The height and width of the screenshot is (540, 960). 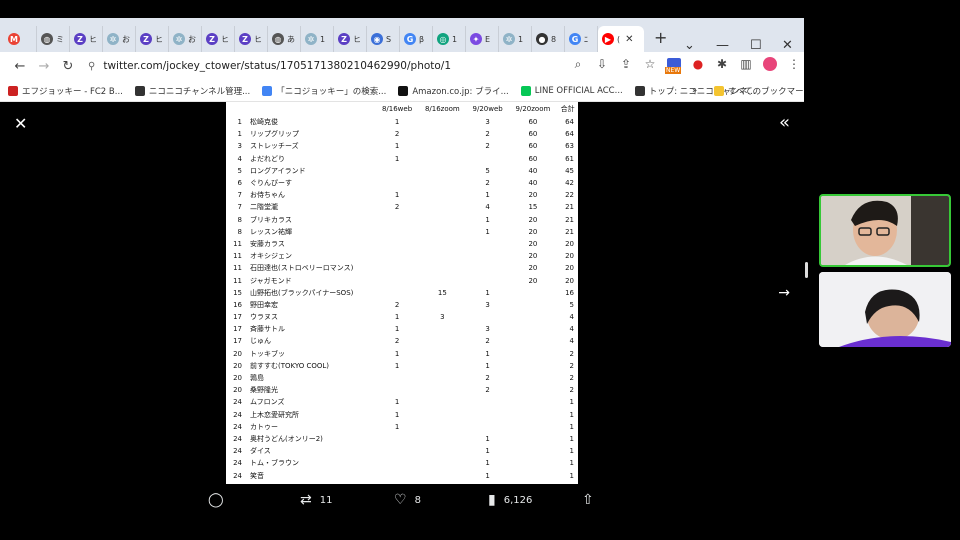 I want to click on like-button: ♡ 8, so click(x=407, y=500).